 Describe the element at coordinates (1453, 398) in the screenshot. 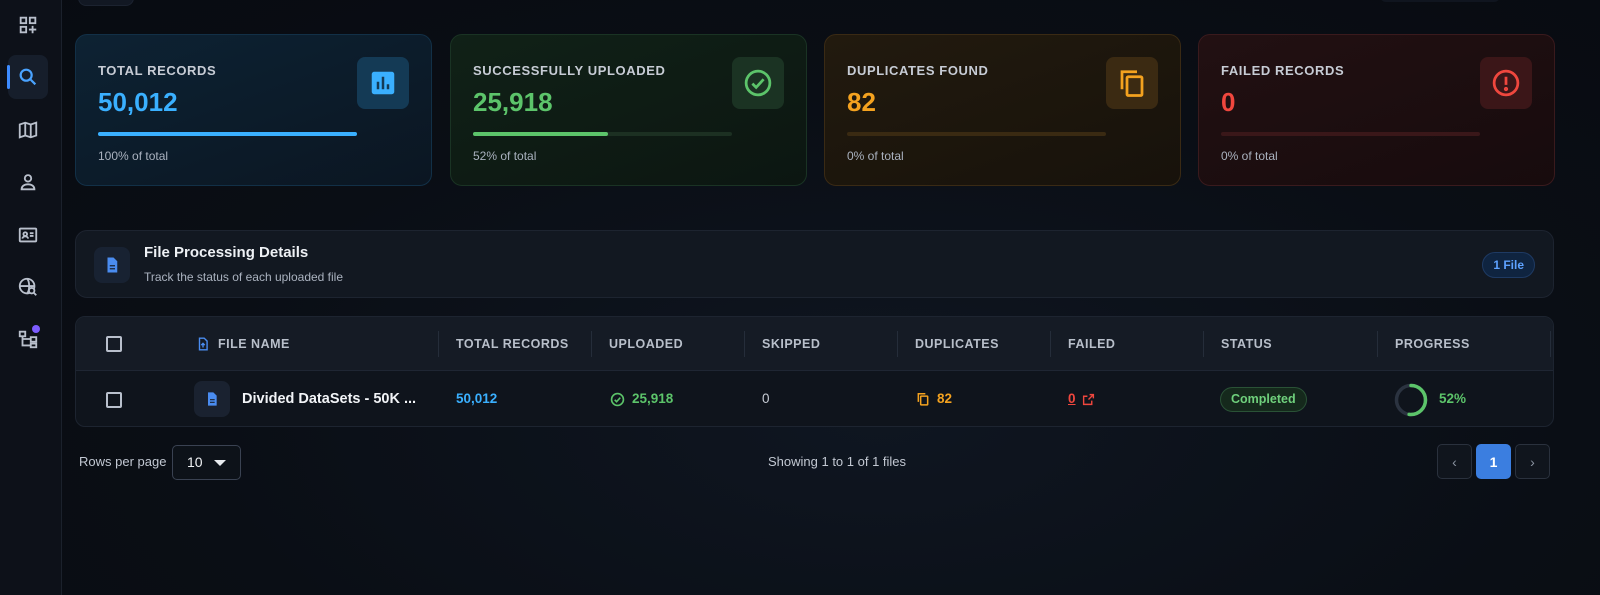

I see `progress-label: 52%` at that location.